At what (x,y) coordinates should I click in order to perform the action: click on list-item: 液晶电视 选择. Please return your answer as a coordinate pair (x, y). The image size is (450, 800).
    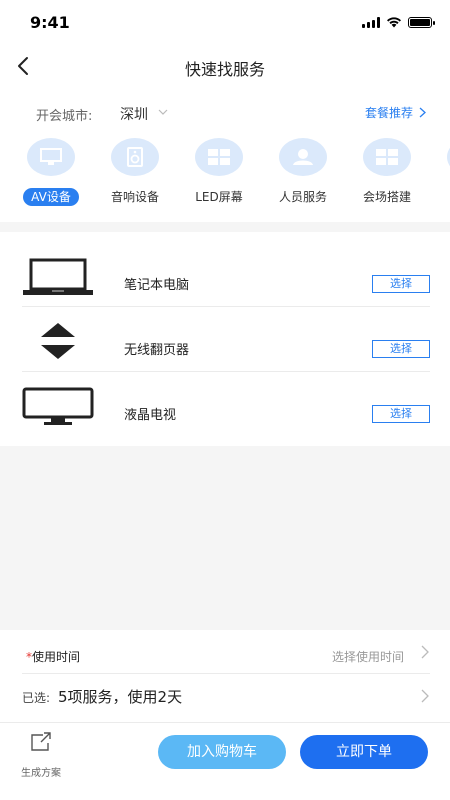
    Looking at the image, I should click on (226, 404).